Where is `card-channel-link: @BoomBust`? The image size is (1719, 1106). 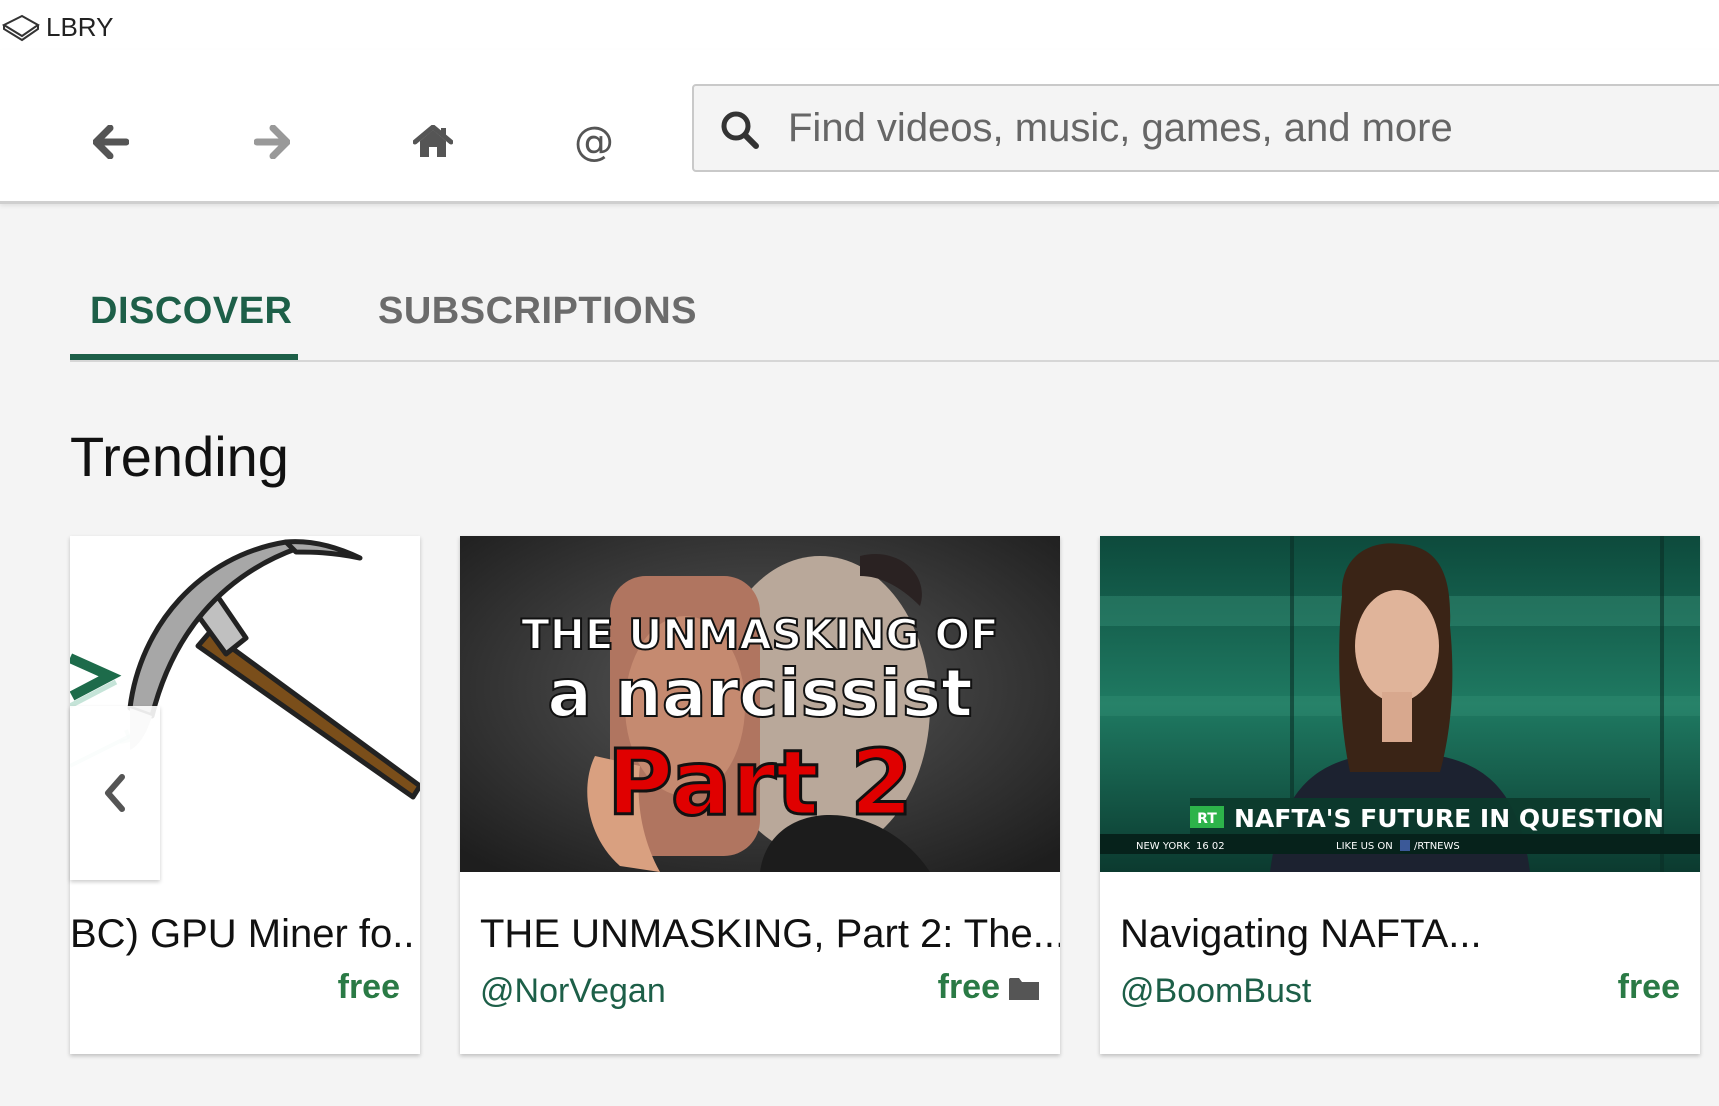
card-channel-link: @BoomBust is located at coordinates (1215, 991).